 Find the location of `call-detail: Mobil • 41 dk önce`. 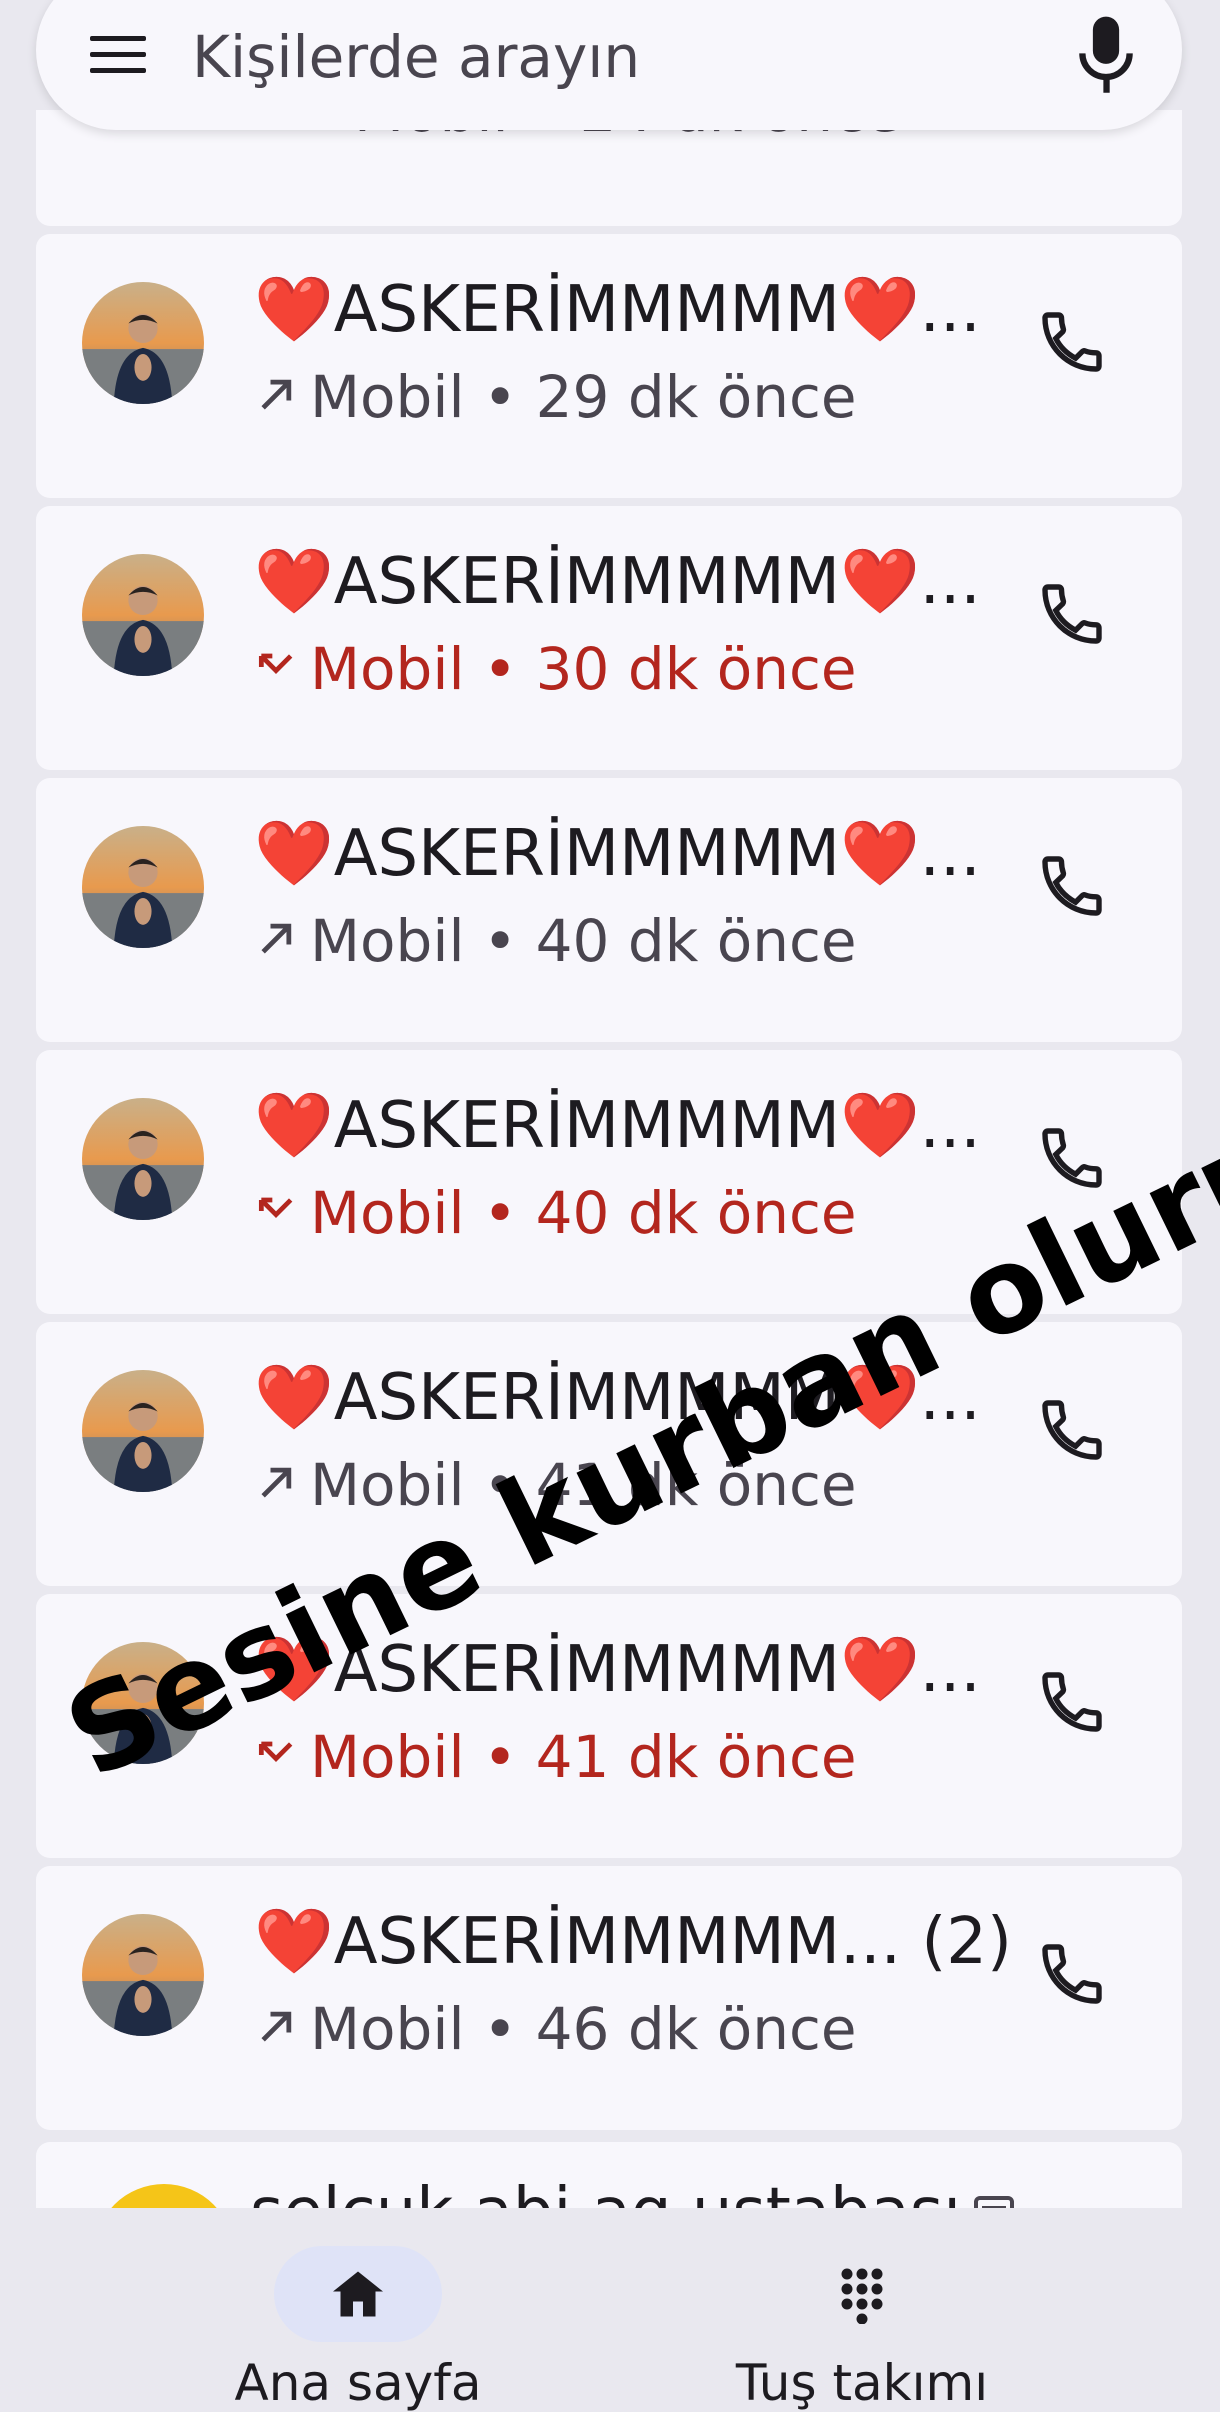

call-detail: Mobil • 41 dk önce is located at coordinates (583, 1757).